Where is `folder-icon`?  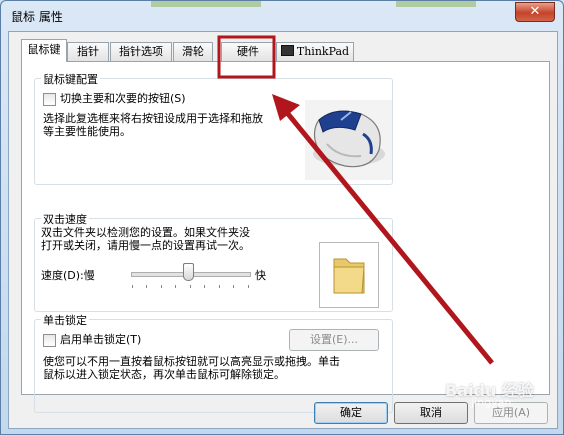 folder-icon is located at coordinates (349, 276).